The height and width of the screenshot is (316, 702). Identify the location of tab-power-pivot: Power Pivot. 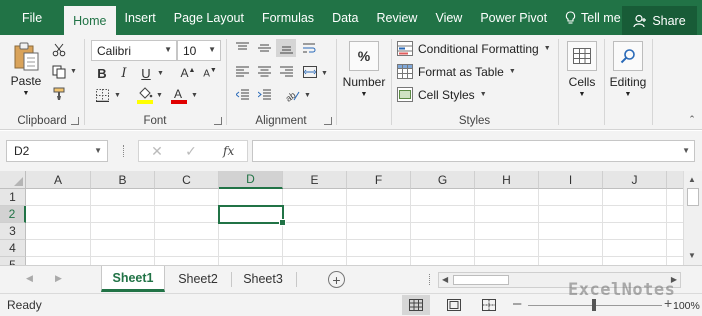
(513, 17).